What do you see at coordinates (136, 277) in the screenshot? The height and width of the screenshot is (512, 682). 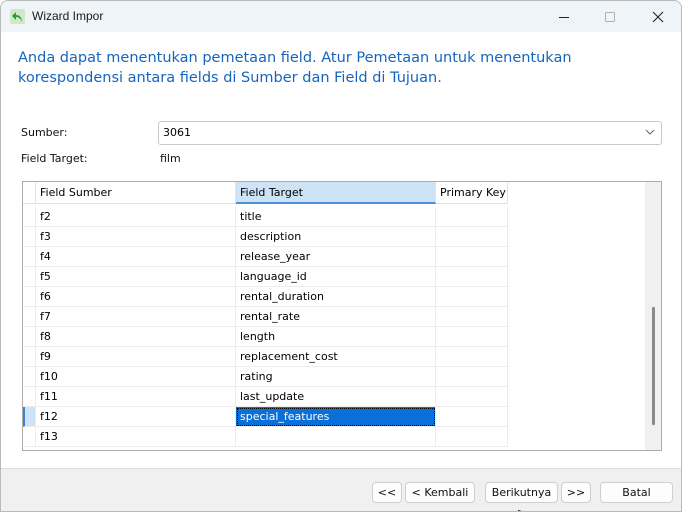 I see `source-field-cell: f5` at bounding box center [136, 277].